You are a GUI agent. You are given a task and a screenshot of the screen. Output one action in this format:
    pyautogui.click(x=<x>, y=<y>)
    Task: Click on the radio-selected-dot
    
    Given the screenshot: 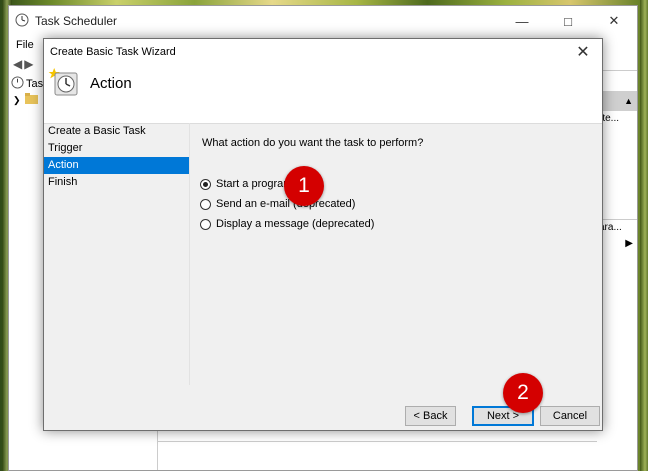 What is the action you would take?
    pyautogui.click(x=205, y=184)
    